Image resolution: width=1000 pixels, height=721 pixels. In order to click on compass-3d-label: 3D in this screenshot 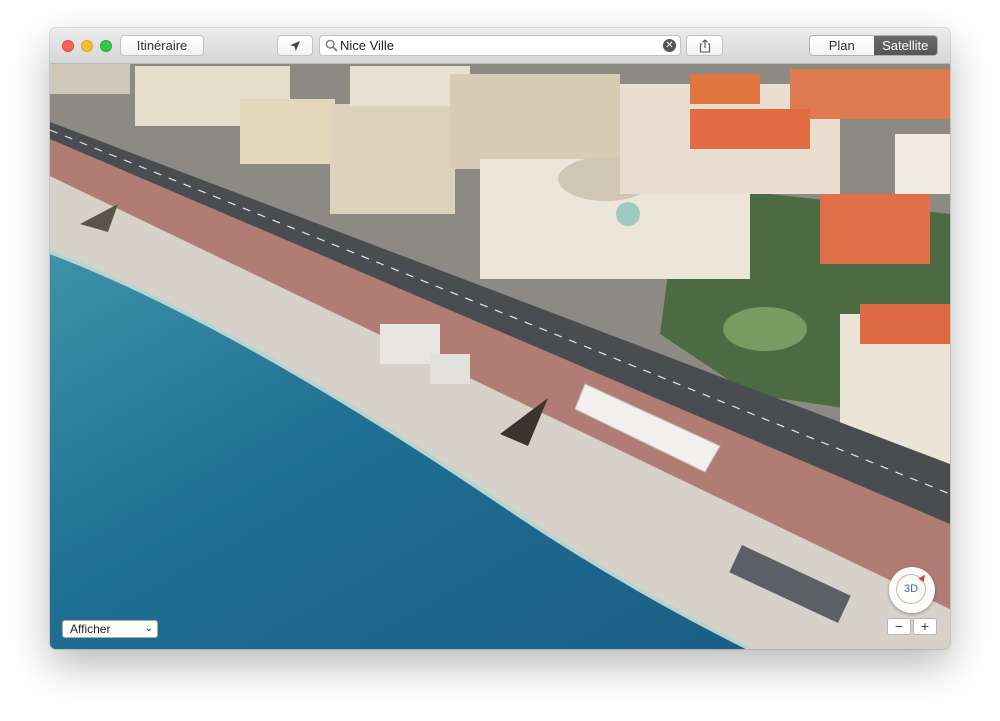, I will do `click(911, 589)`.